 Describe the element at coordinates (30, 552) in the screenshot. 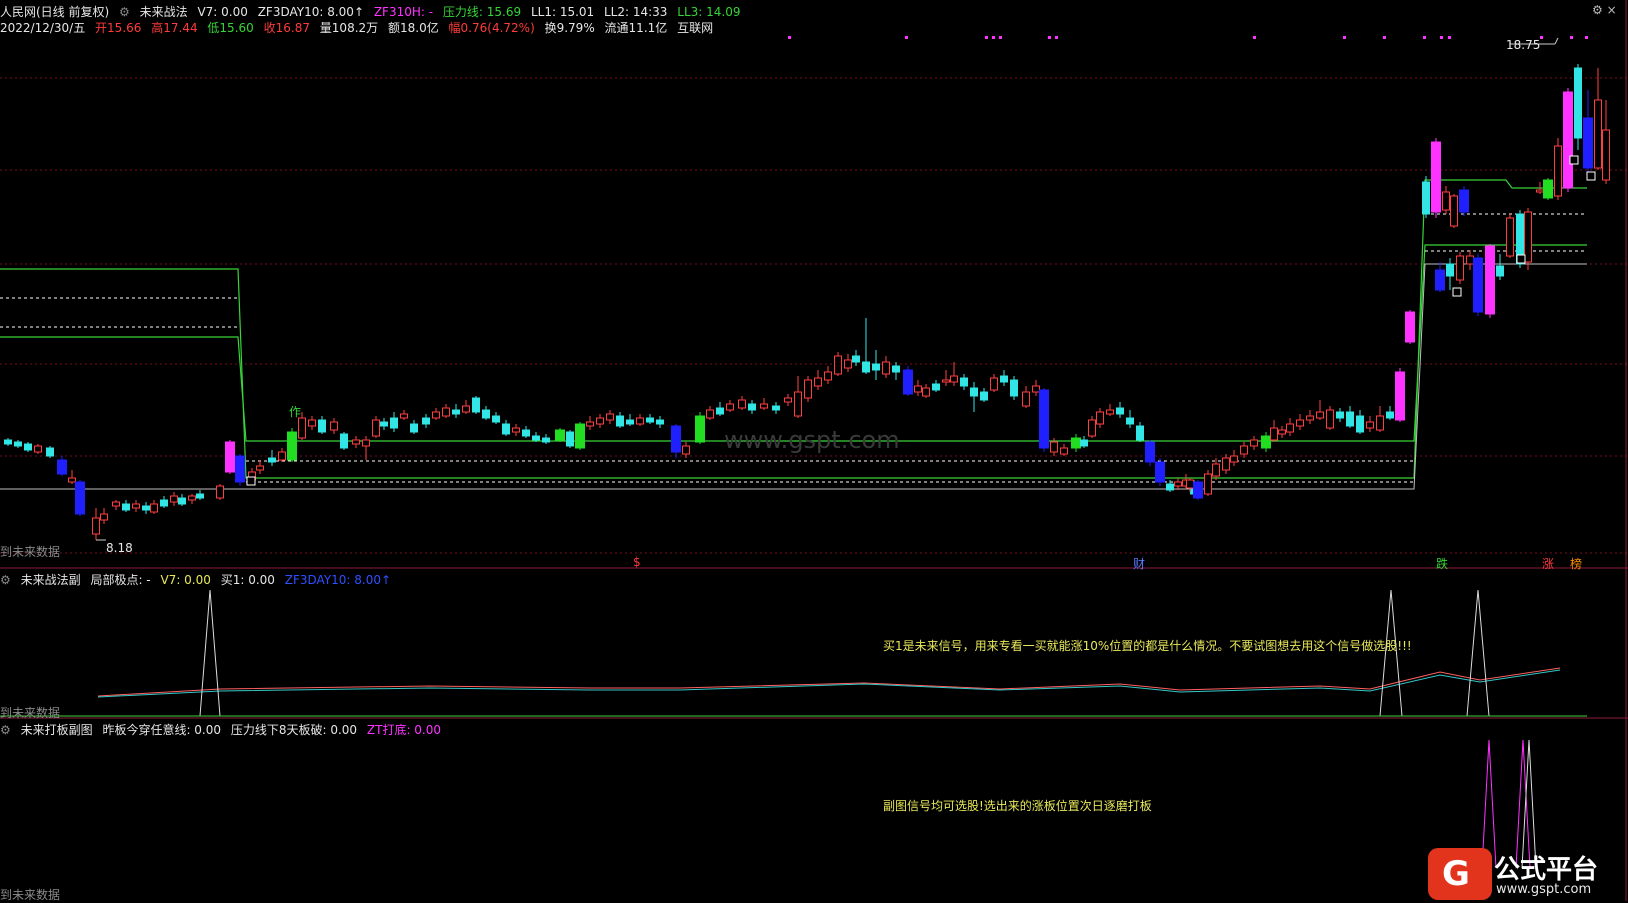

I see `future-data-label: 到未来数据` at that location.